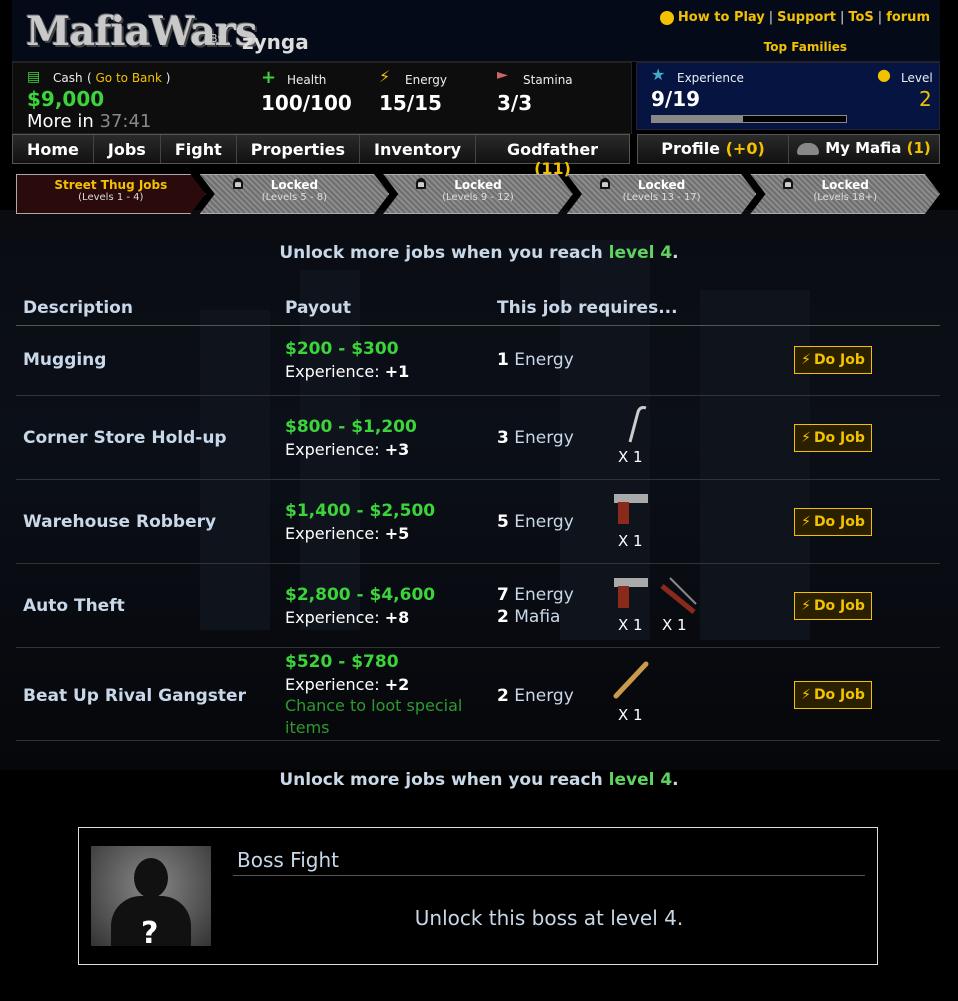  Describe the element at coordinates (298, 149) in the screenshot. I see `nav-properties: Properties` at that location.